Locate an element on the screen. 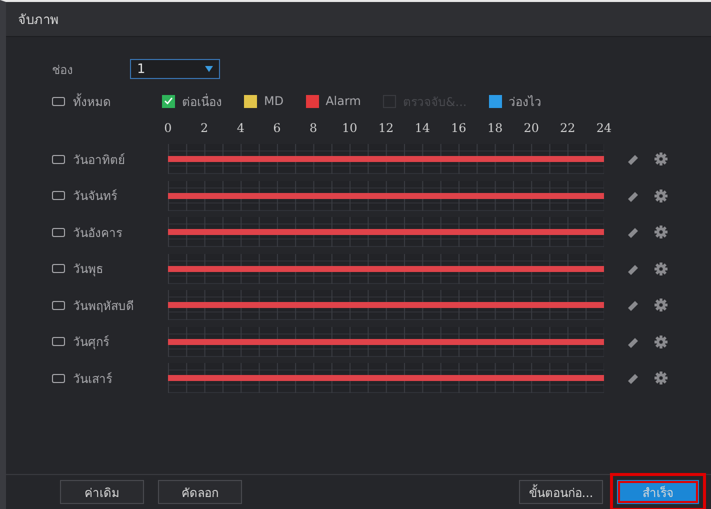  day-label: วันพฤหัสบดี is located at coordinates (103, 306).